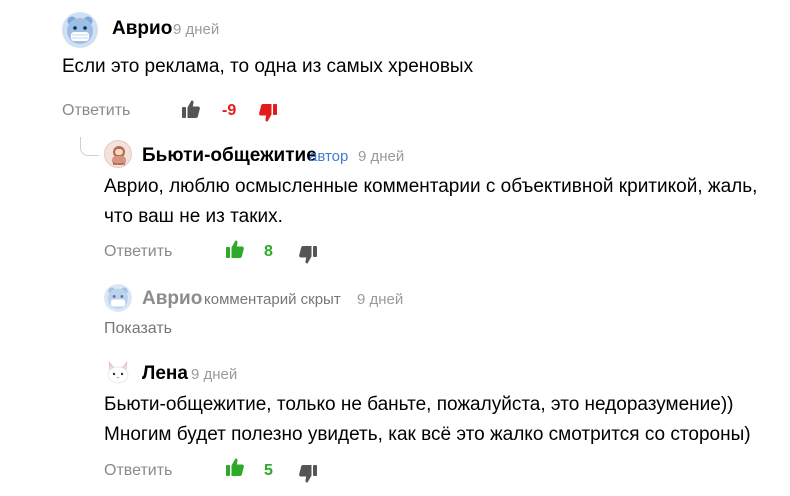 Image resolution: width=790 pixels, height=496 pixels. I want to click on hidden-comment-note: комментарий скрыт, so click(272, 299).